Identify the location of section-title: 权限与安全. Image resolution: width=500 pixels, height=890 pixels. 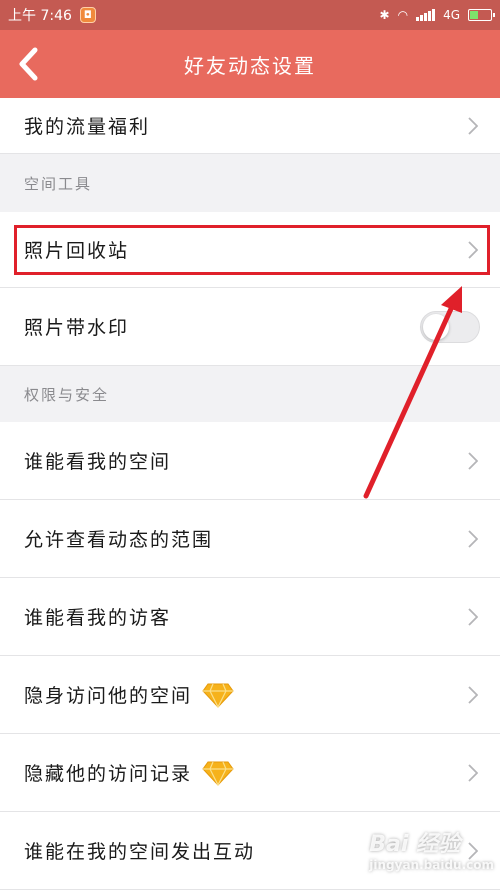
(67, 394).